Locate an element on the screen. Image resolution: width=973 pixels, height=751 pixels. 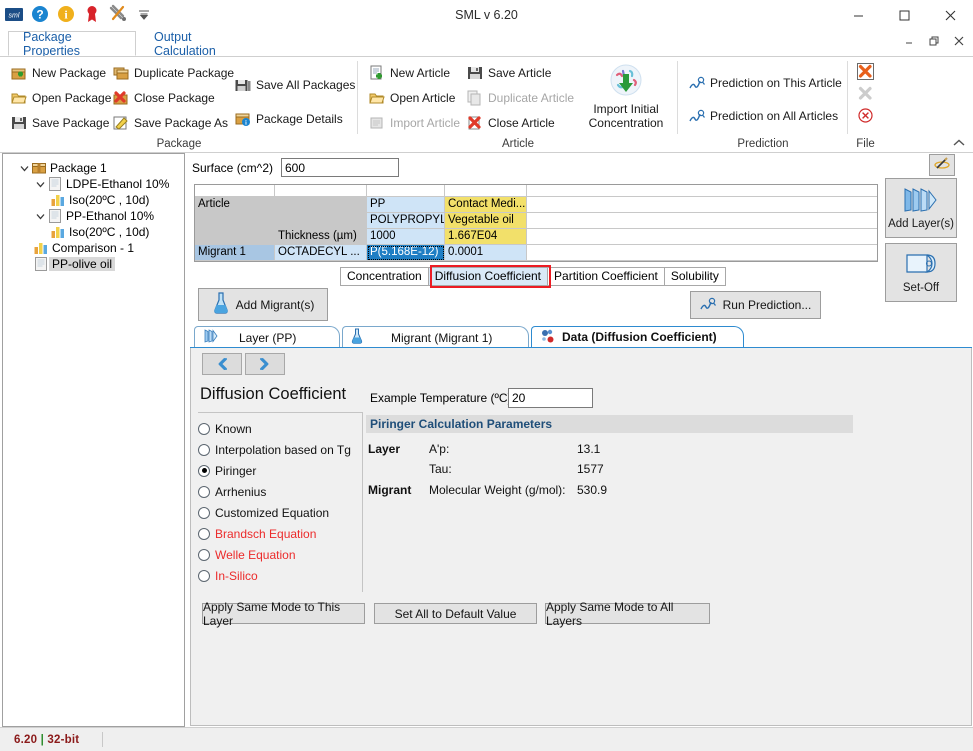
tree-item-iso-pp: Iso(20ºC , 10d) is located at coordinates (93, 232).